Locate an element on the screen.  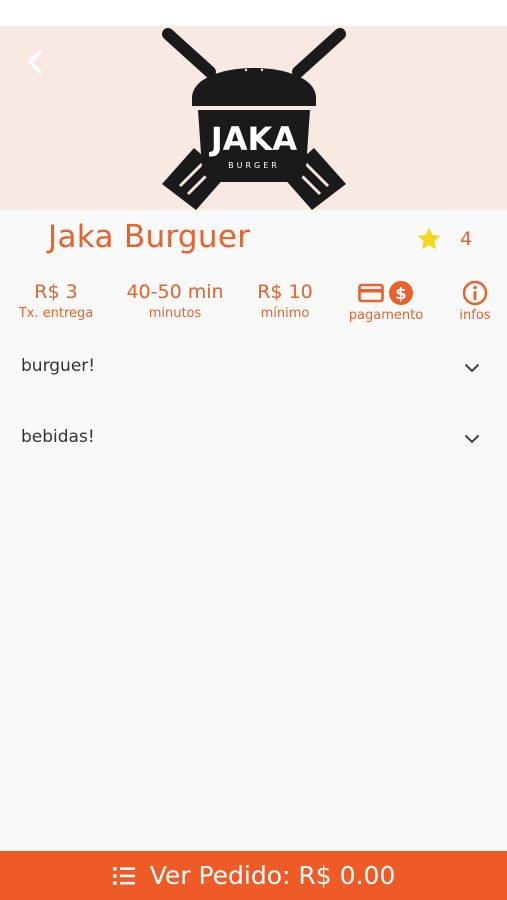
category-label: burguer! is located at coordinates (58, 366).